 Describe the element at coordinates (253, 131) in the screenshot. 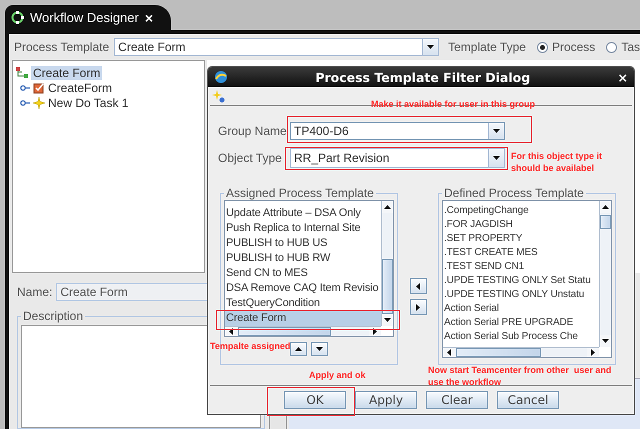

I see `field-label: Group Name` at that location.